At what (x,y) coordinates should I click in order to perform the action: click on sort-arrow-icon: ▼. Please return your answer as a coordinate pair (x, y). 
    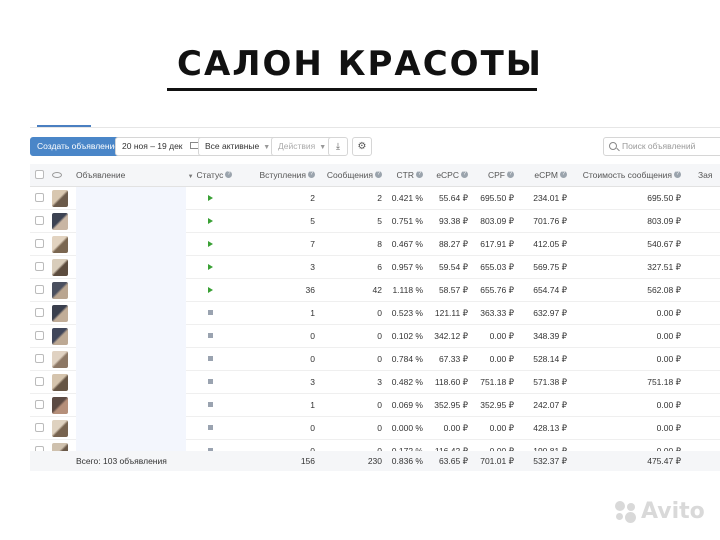
    Looking at the image, I should click on (190, 177).